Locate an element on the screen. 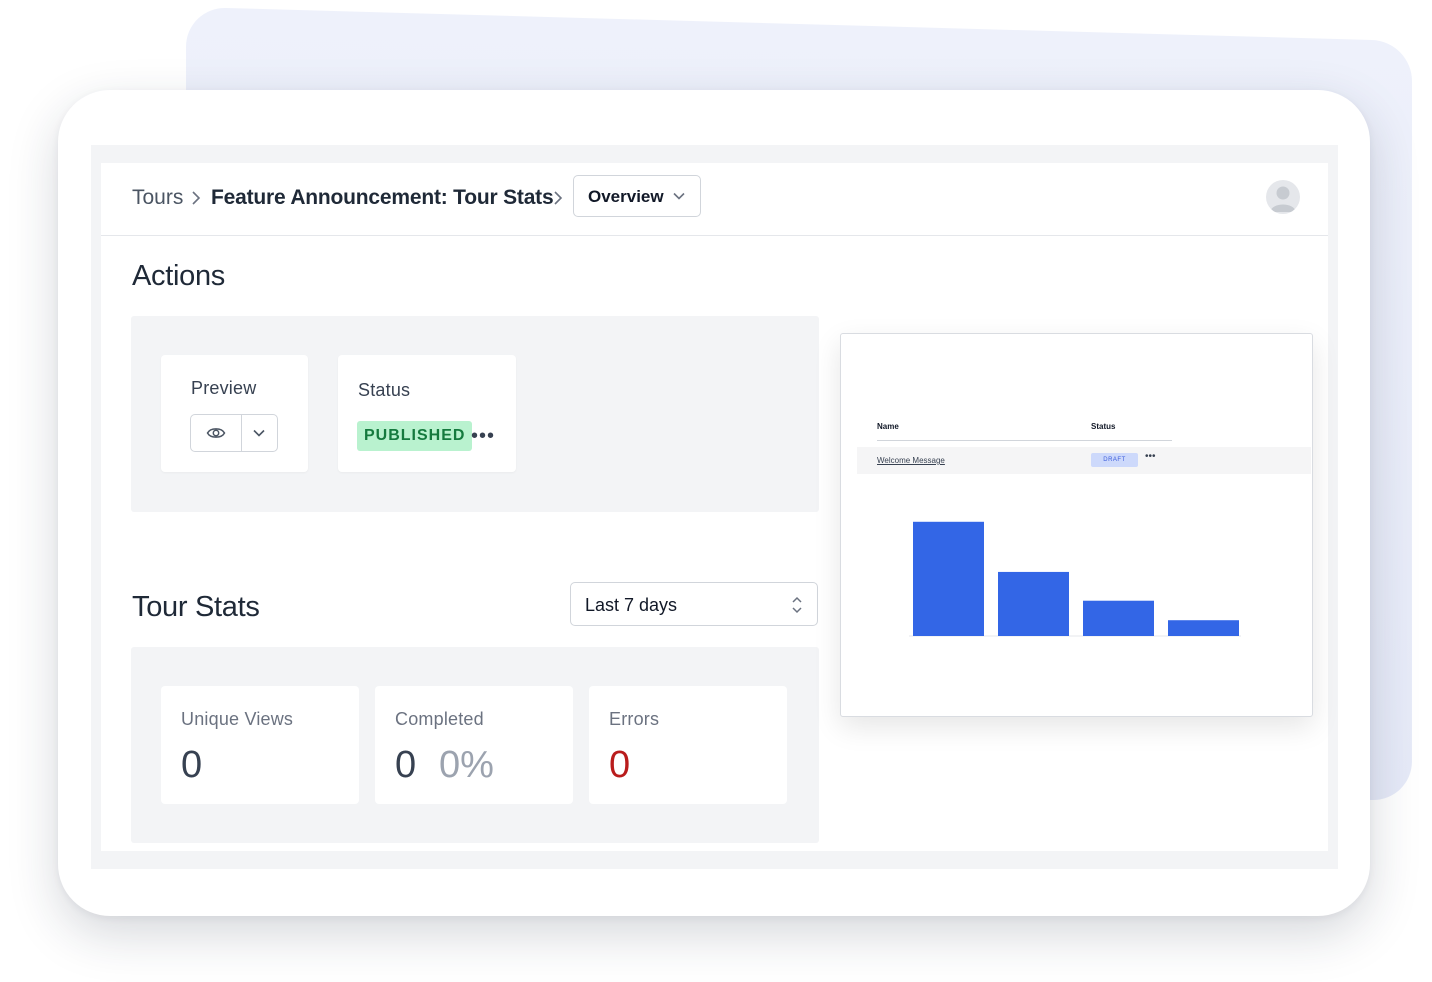 This screenshot has width=1432, height=982. view-select-value: Overview is located at coordinates (626, 196).